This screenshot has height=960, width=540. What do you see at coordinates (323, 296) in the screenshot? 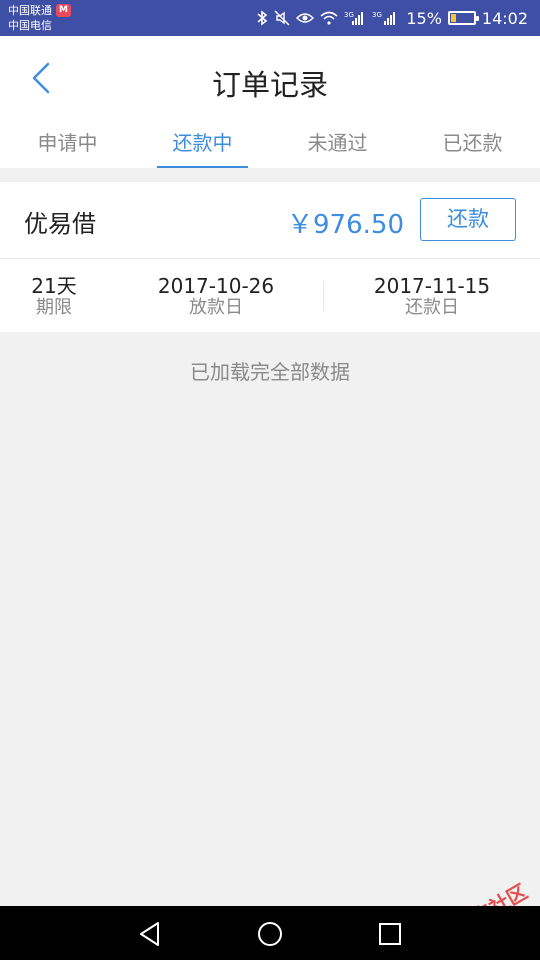
I see `divider` at bounding box center [323, 296].